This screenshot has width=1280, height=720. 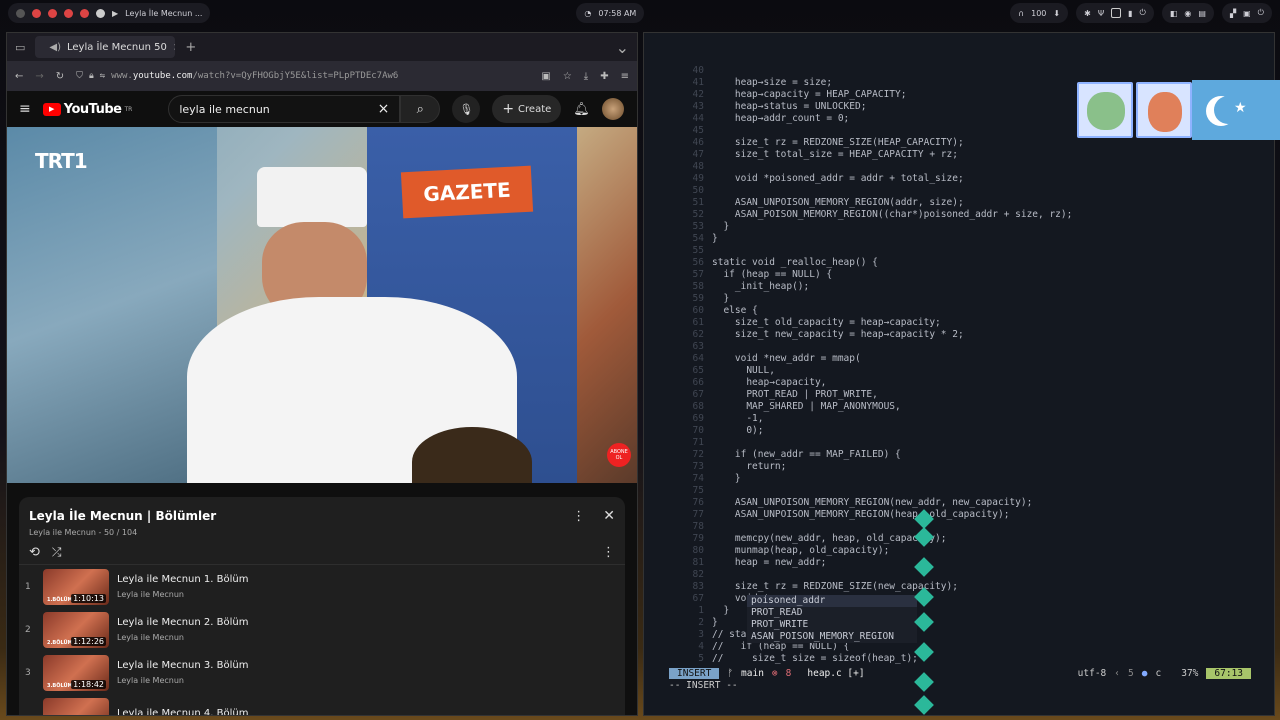 What do you see at coordinates (420, 109) in the screenshot?
I see `search-button: ⌕` at bounding box center [420, 109].